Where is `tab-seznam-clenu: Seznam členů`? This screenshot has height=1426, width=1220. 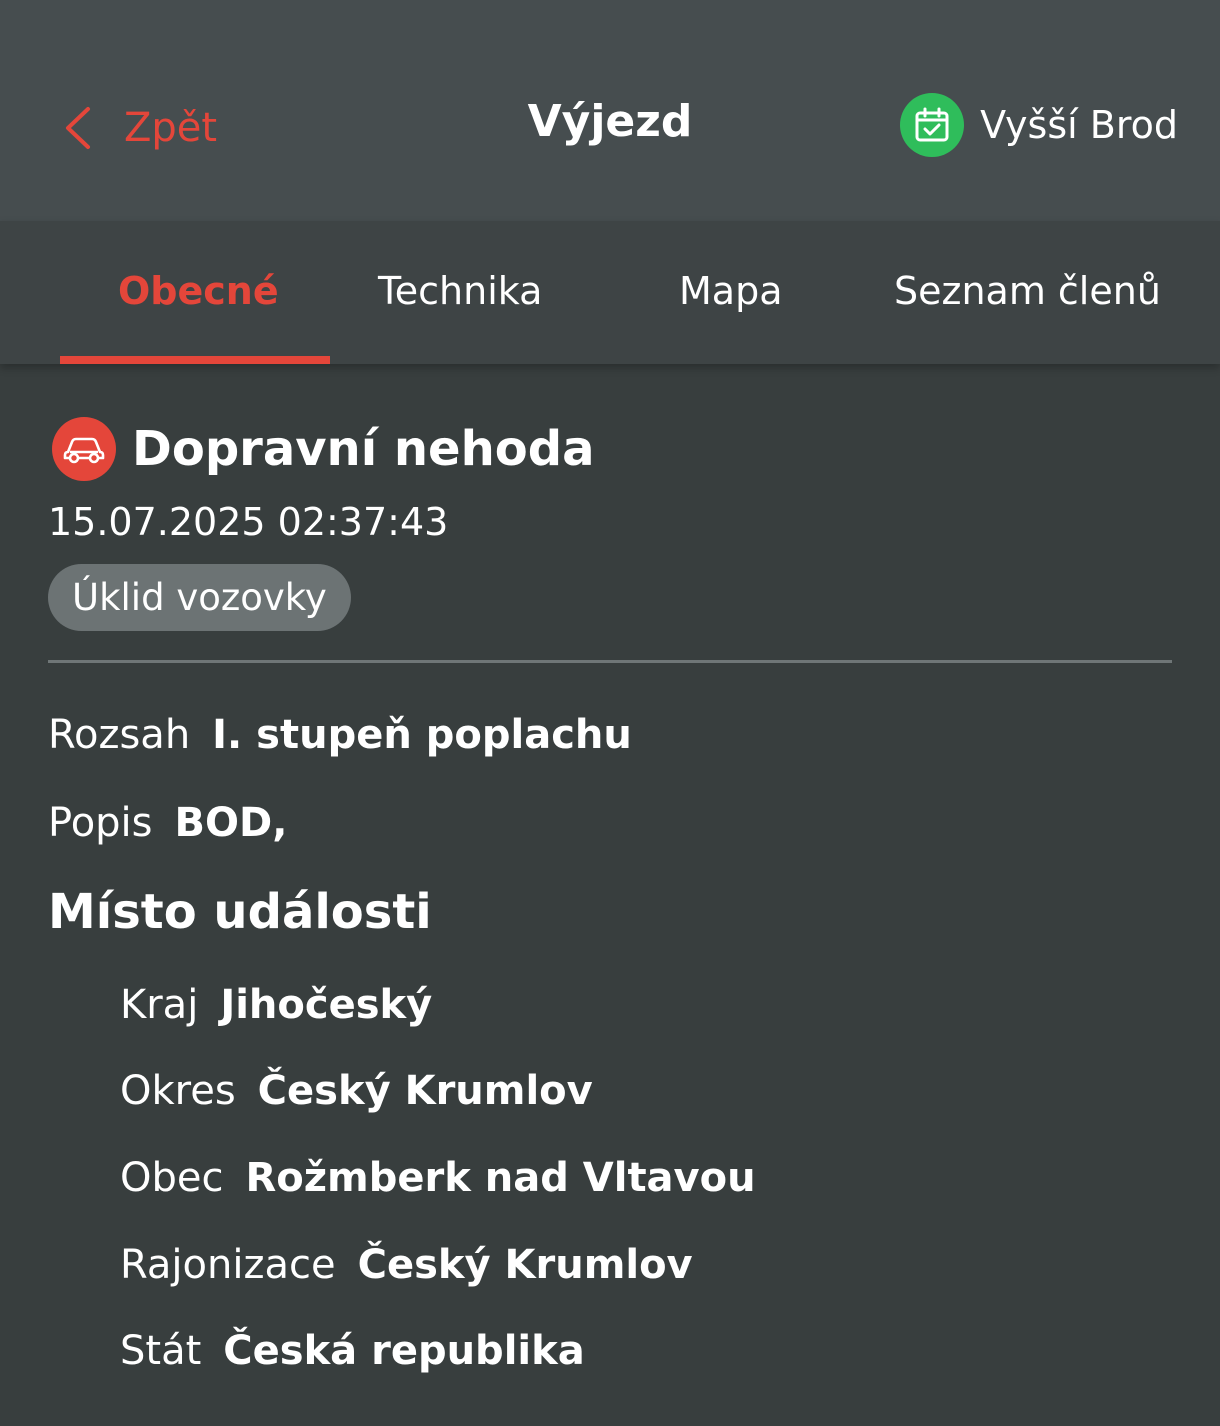
tab-seznam-clenu: Seznam členů is located at coordinates (1027, 291).